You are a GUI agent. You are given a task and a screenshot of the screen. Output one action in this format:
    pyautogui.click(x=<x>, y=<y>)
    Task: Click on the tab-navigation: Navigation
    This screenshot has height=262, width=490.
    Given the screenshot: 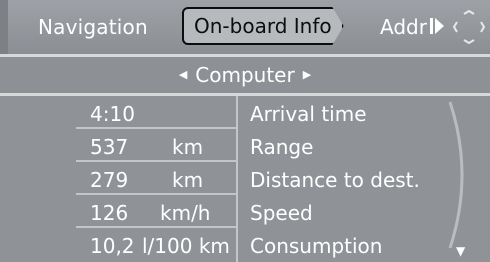 What is the action you would take?
    pyautogui.click(x=93, y=27)
    